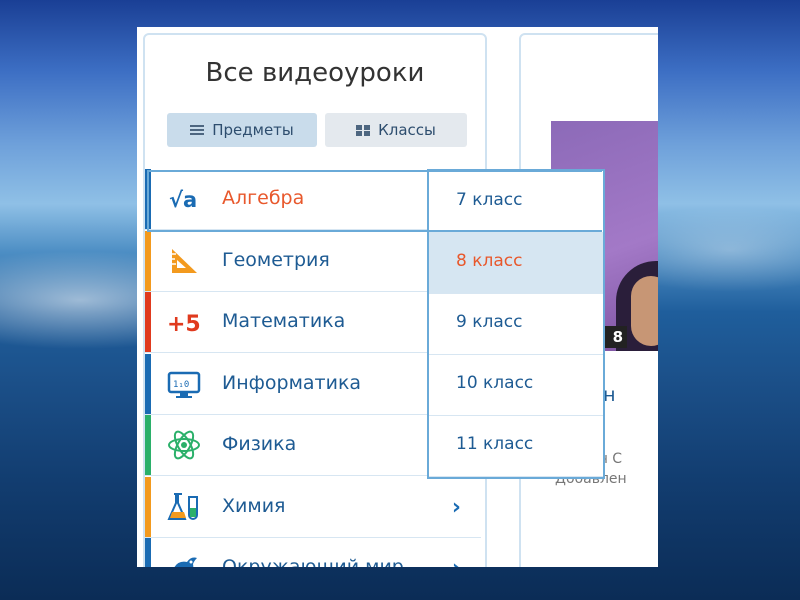 This screenshot has width=800, height=600. Describe the element at coordinates (197, 130) in the screenshot. I see `list-icon` at that location.